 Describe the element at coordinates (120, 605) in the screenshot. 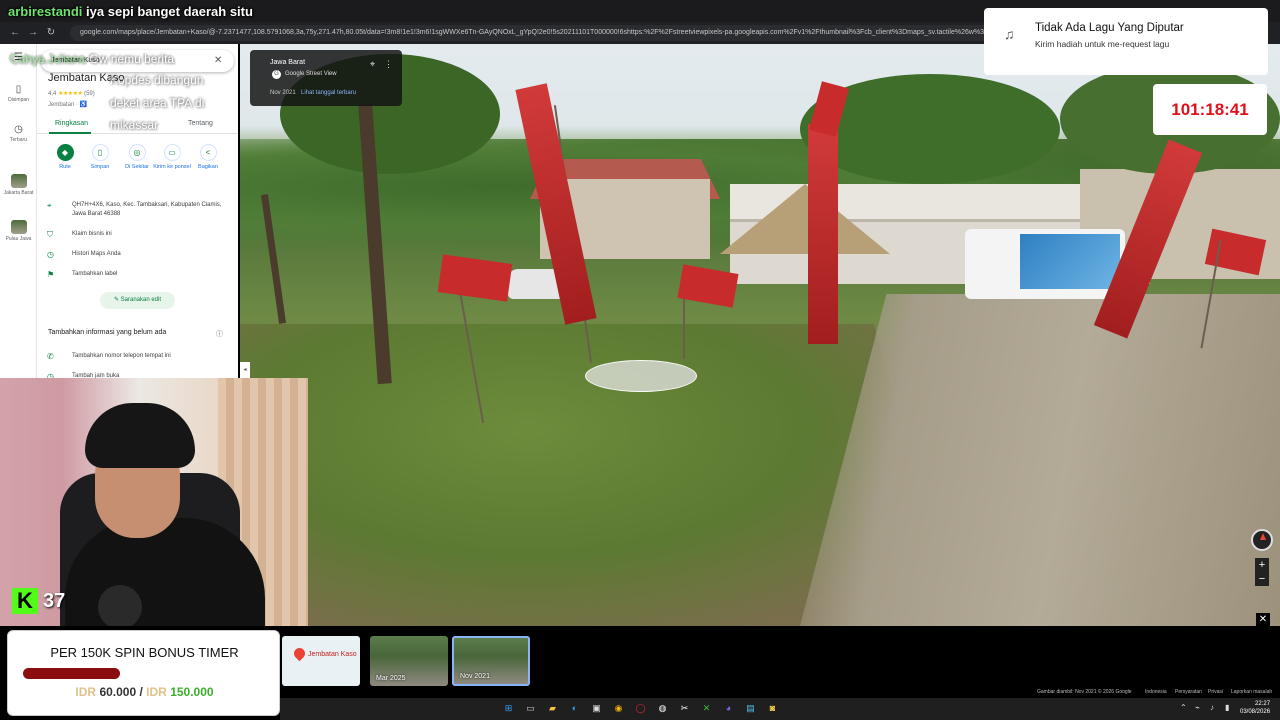

I see `microphone` at that location.